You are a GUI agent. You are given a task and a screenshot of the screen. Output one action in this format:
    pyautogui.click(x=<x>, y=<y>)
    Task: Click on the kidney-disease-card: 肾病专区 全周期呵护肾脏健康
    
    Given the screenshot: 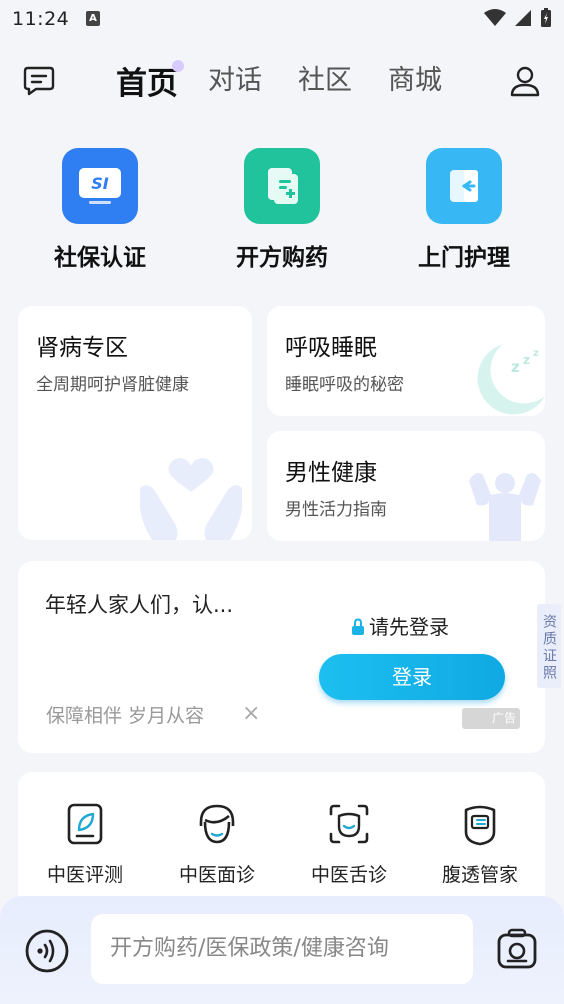 What is the action you would take?
    pyautogui.click(x=135, y=423)
    